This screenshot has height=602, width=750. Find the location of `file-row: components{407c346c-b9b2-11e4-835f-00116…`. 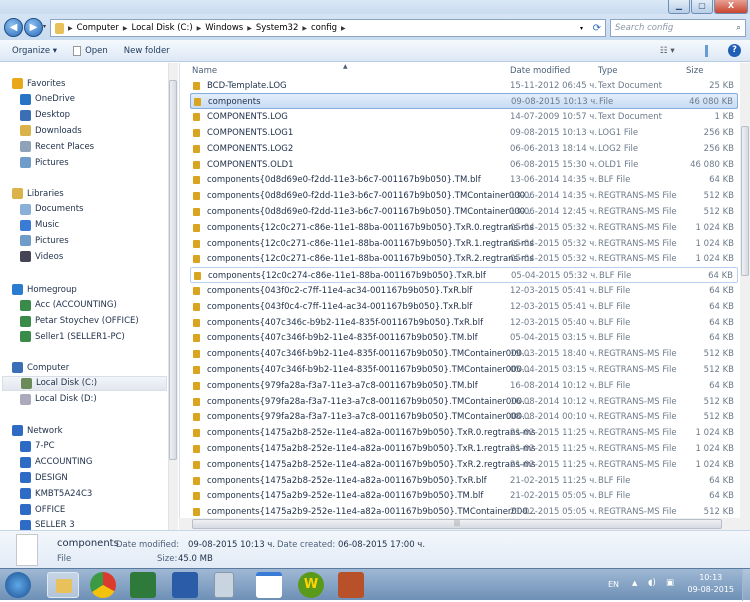

file-row: components{407c346c-b9b2-11e4-835f-00116… is located at coordinates (464, 323).